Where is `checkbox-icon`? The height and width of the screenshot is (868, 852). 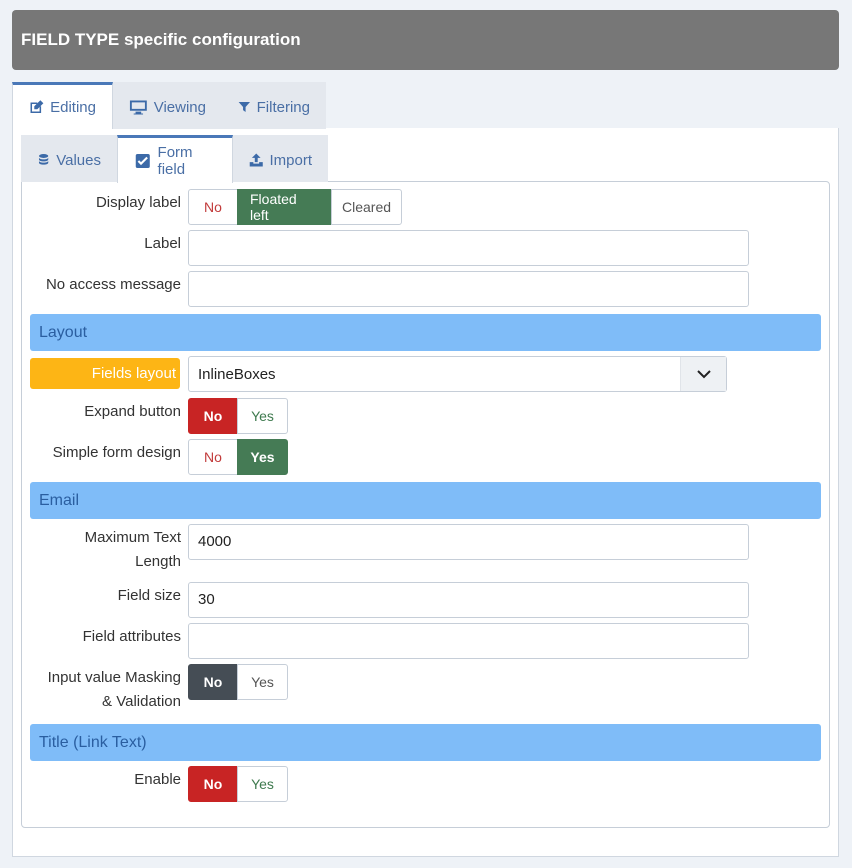 checkbox-icon is located at coordinates (142, 160).